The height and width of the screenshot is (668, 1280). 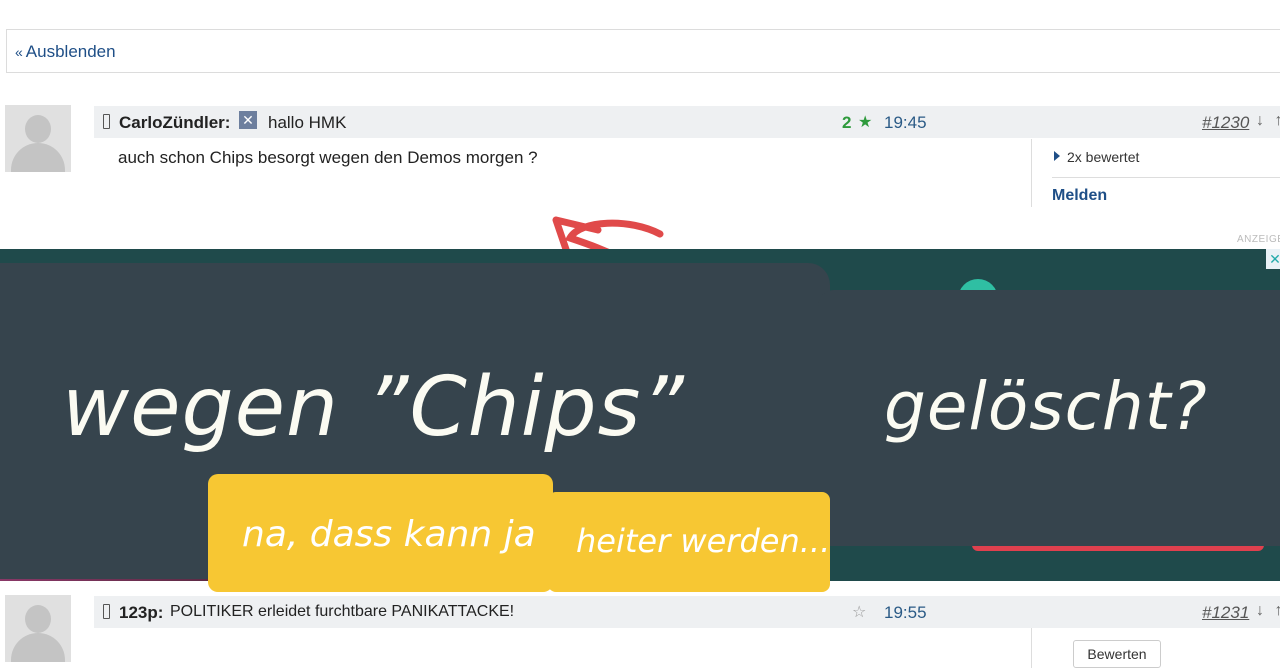 What do you see at coordinates (373, 407) in the screenshot?
I see `overlay-caption-left: wegen ”Chips”` at bounding box center [373, 407].